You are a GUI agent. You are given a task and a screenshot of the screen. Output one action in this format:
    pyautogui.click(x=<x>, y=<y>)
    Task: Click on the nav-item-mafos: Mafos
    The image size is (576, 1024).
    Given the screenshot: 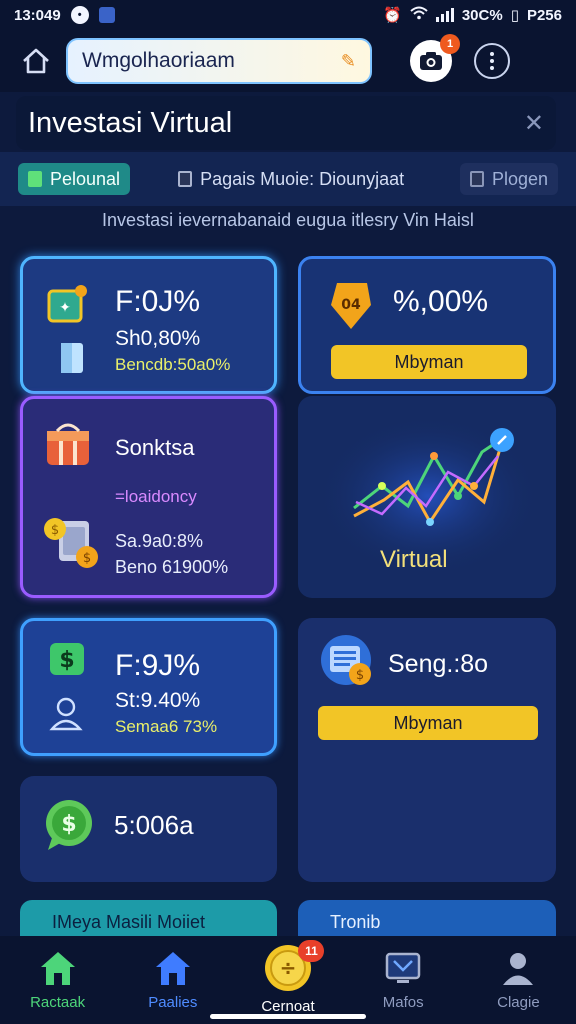 What is the action you would take?
    pyautogui.click(x=403, y=980)
    